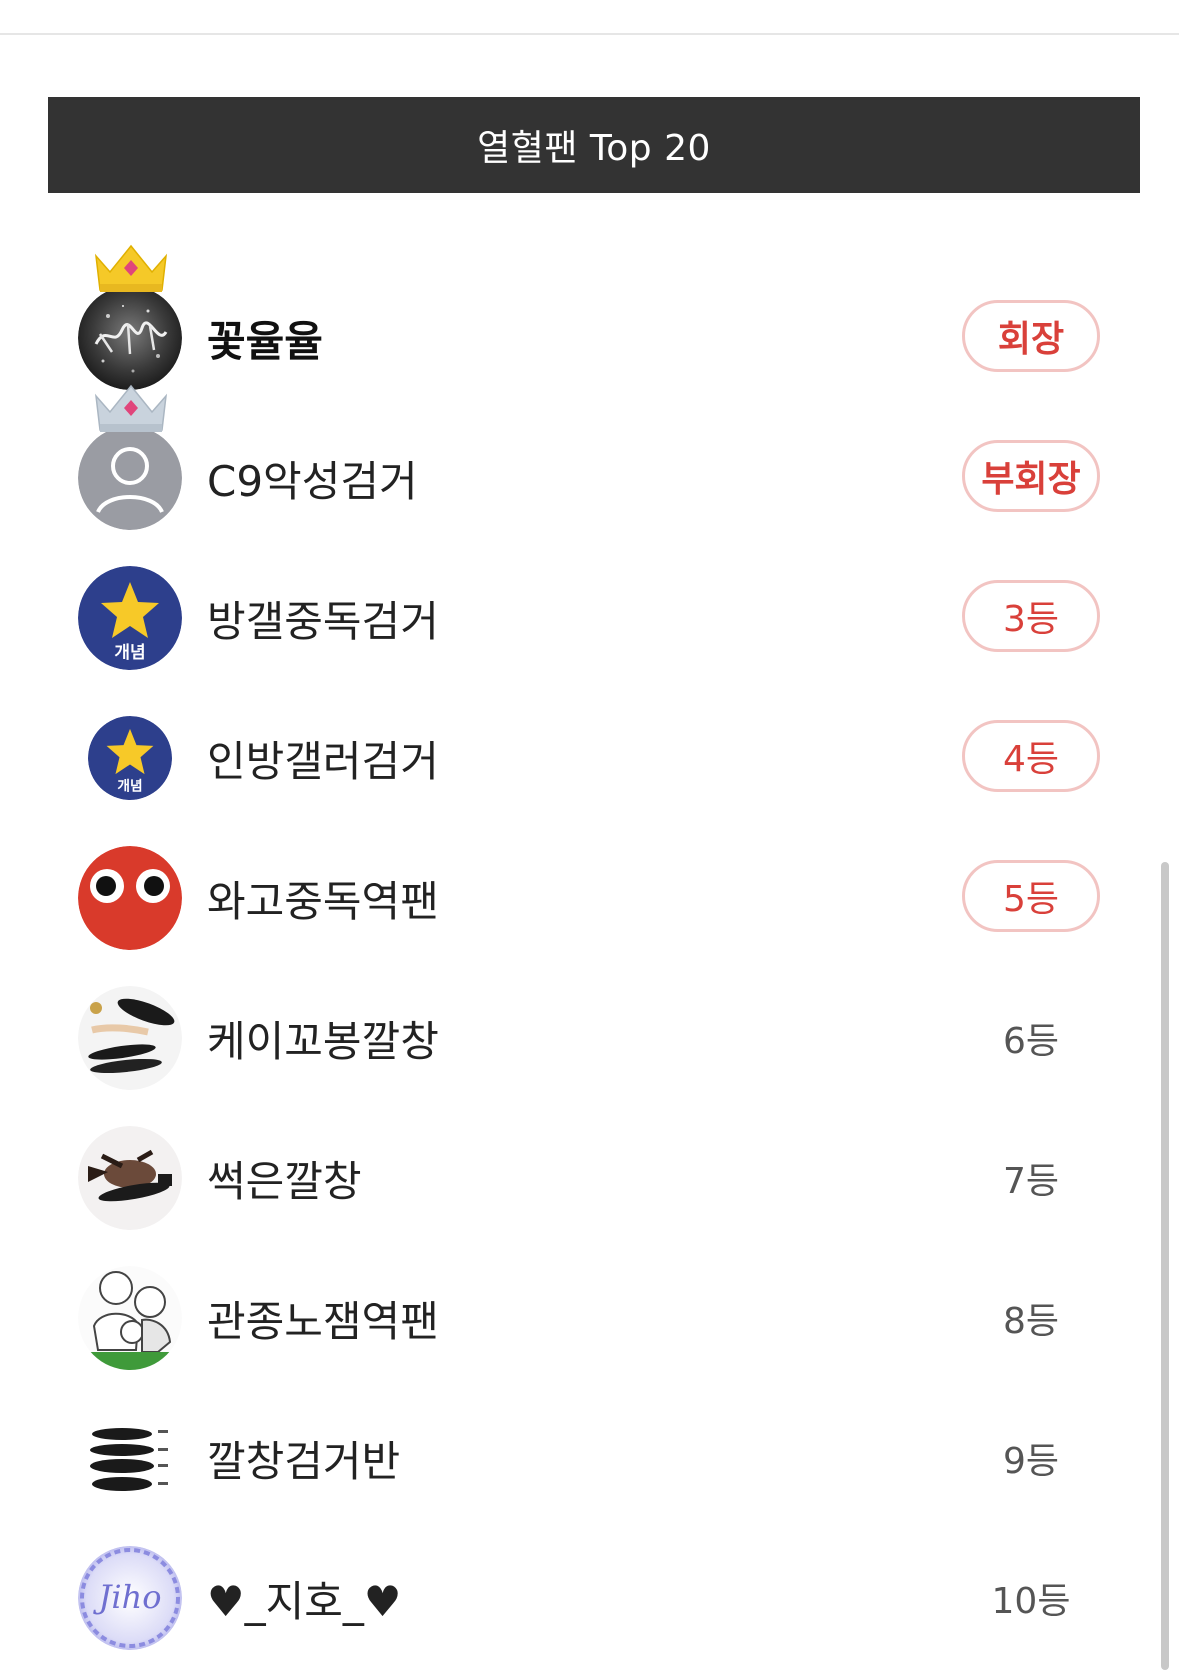 The width and height of the screenshot is (1179, 1670). I want to click on jiho-script-avatar: Jiho, so click(130, 1598).